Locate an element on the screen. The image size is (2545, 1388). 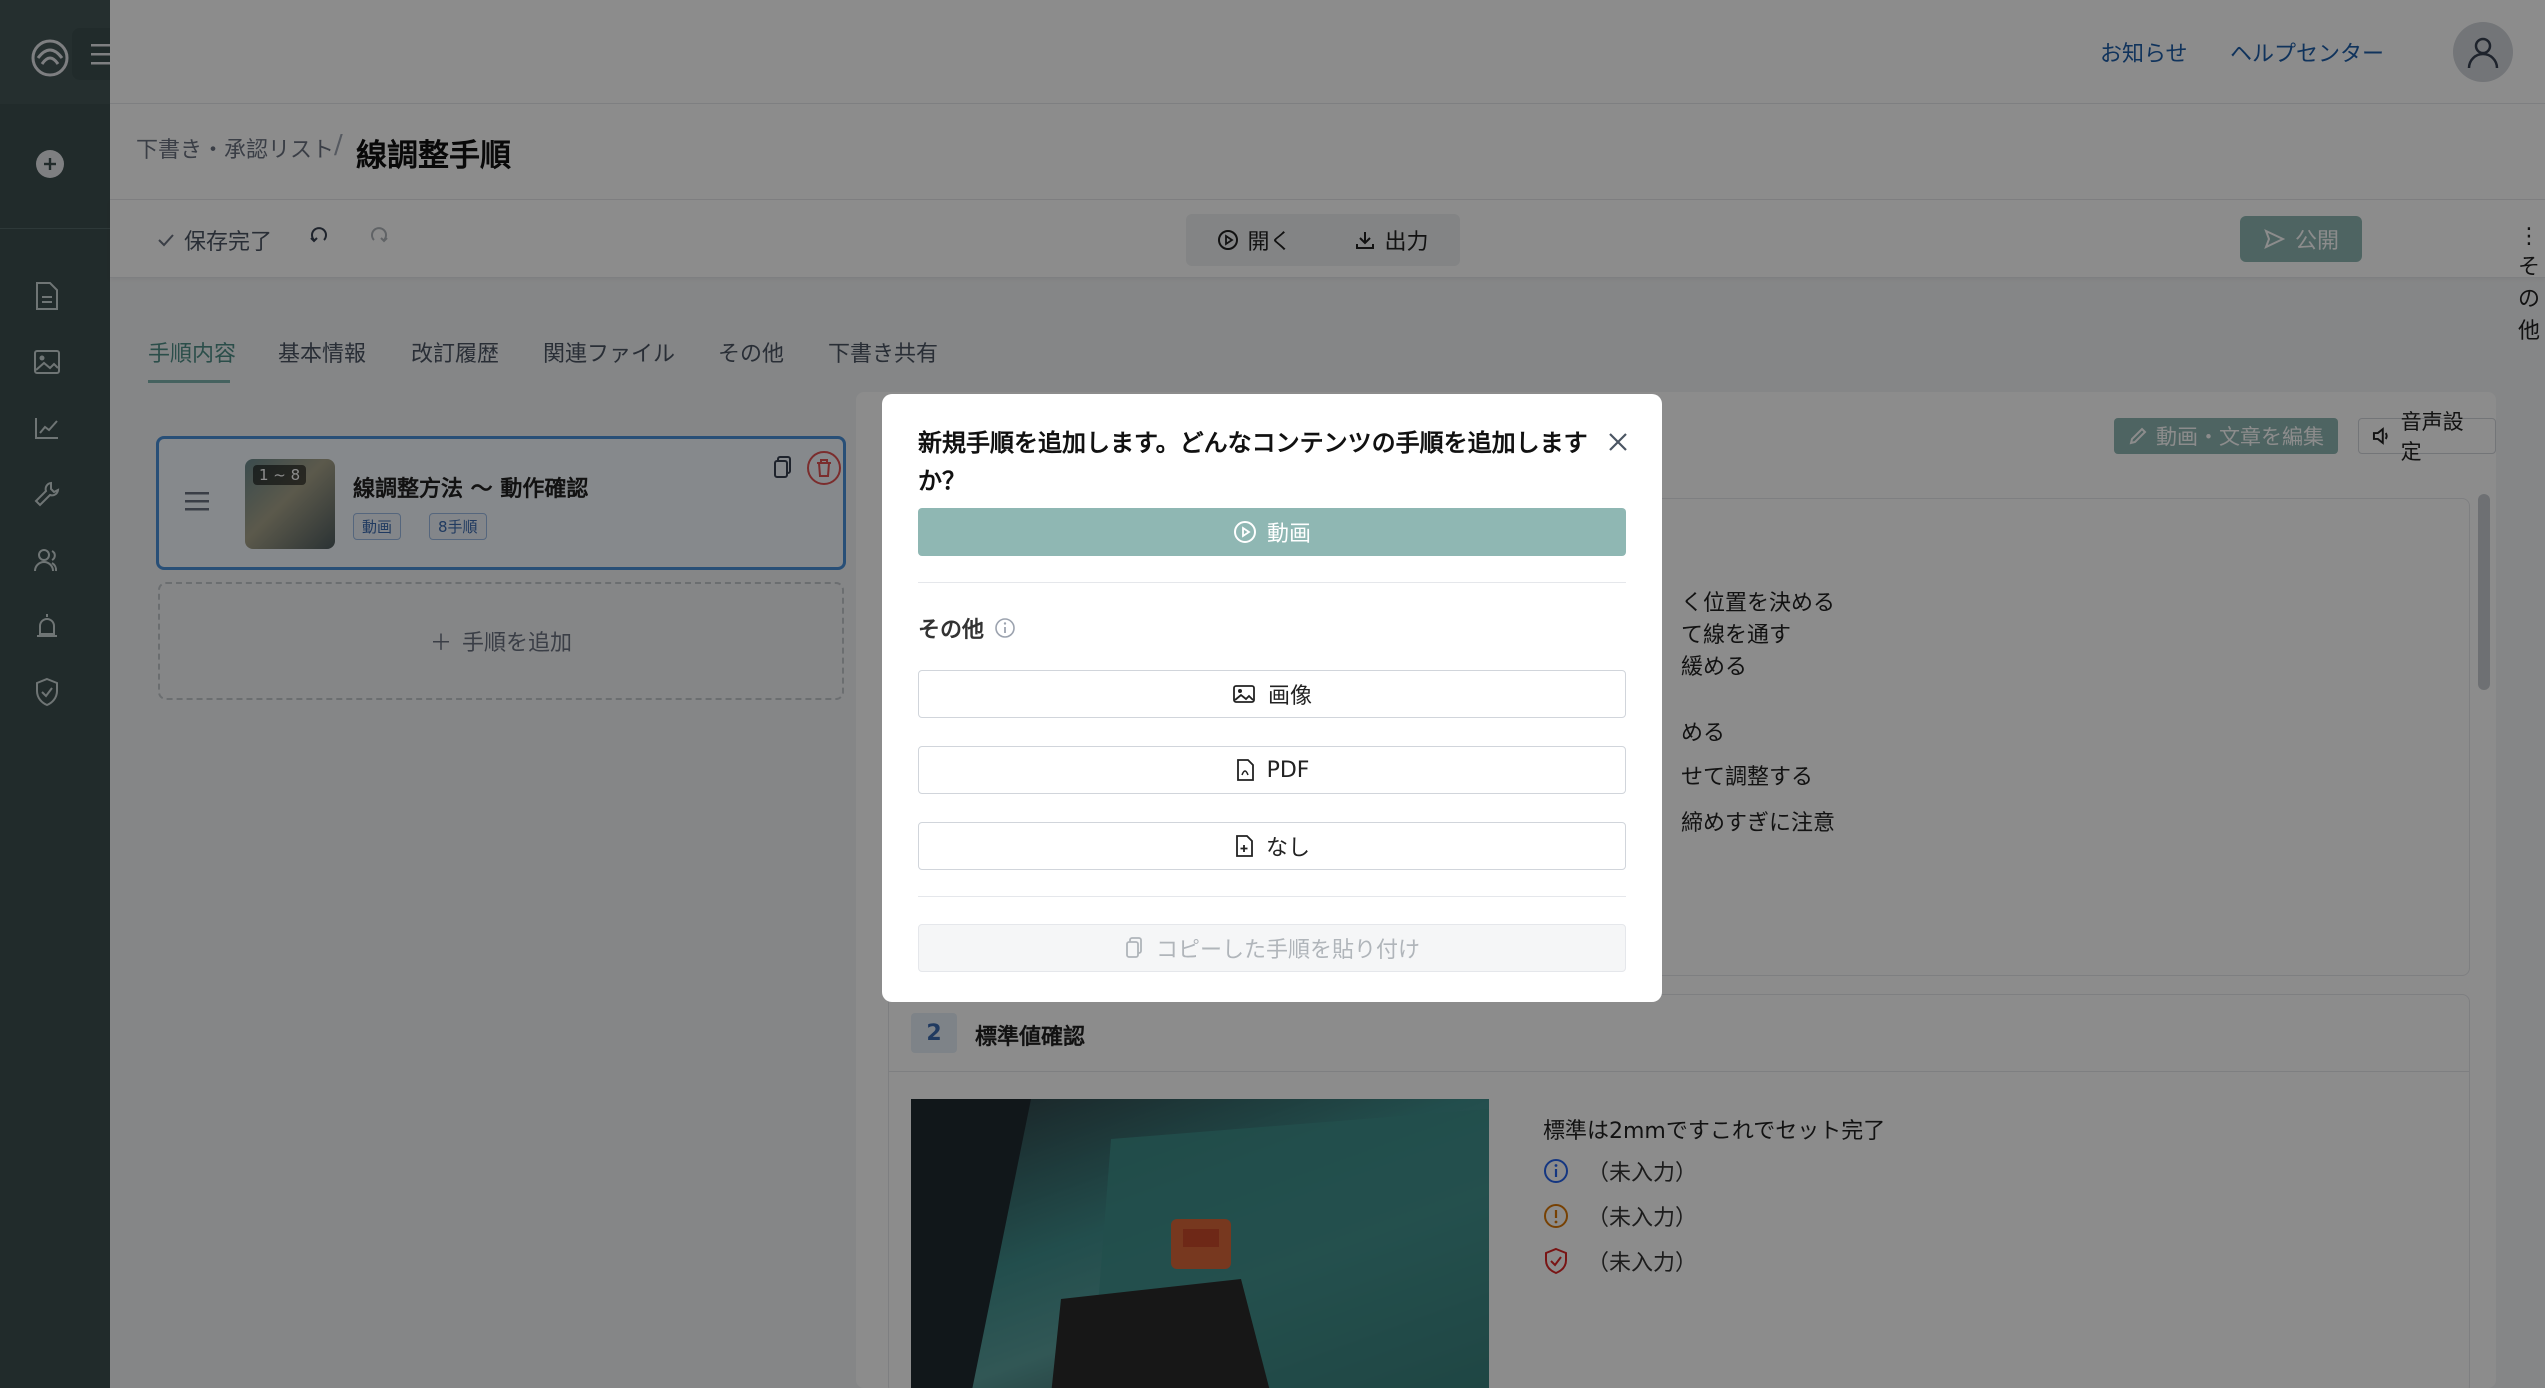
image-option-button: 画像 is located at coordinates (1272, 694).